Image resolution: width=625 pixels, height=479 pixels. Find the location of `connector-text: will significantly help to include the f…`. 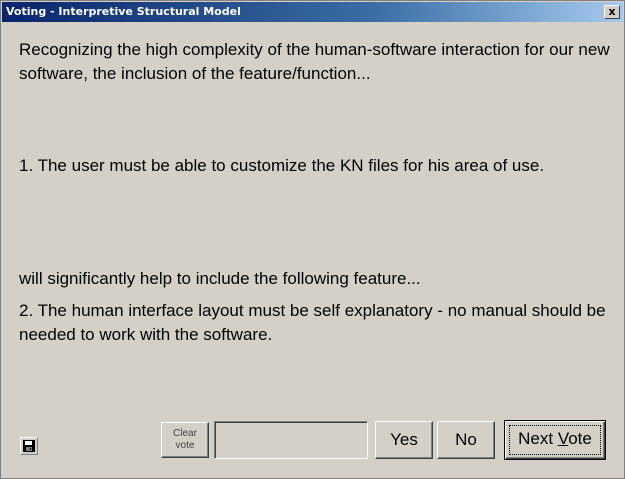

connector-text: will significantly help to include the f… is located at coordinates (220, 278).